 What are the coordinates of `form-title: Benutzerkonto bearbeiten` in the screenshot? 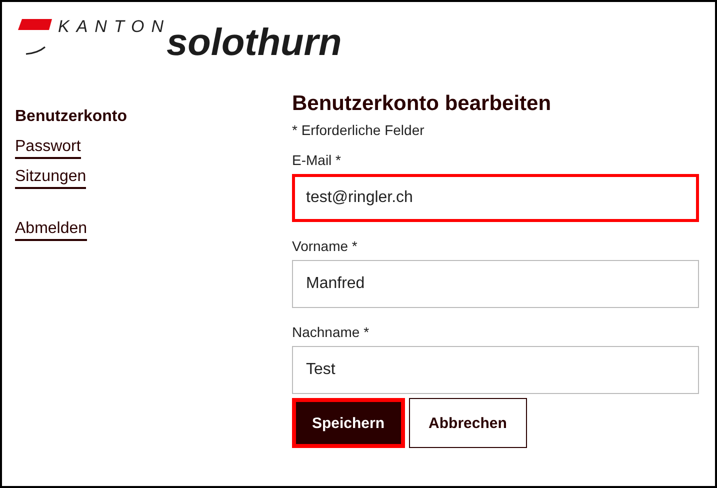 It's located at (422, 104).